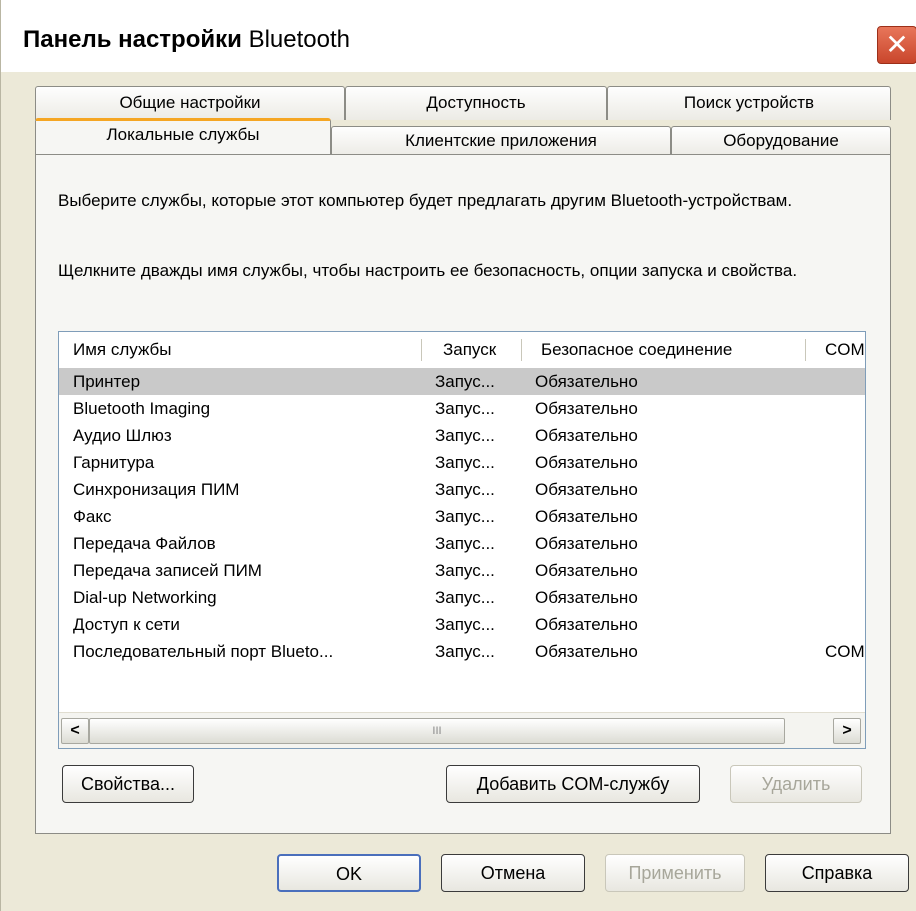 This screenshot has height=911, width=916. Describe the element at coordinates (183, 136) in the screenshot. I see `tab-local-services: Локальные службы` at that location.